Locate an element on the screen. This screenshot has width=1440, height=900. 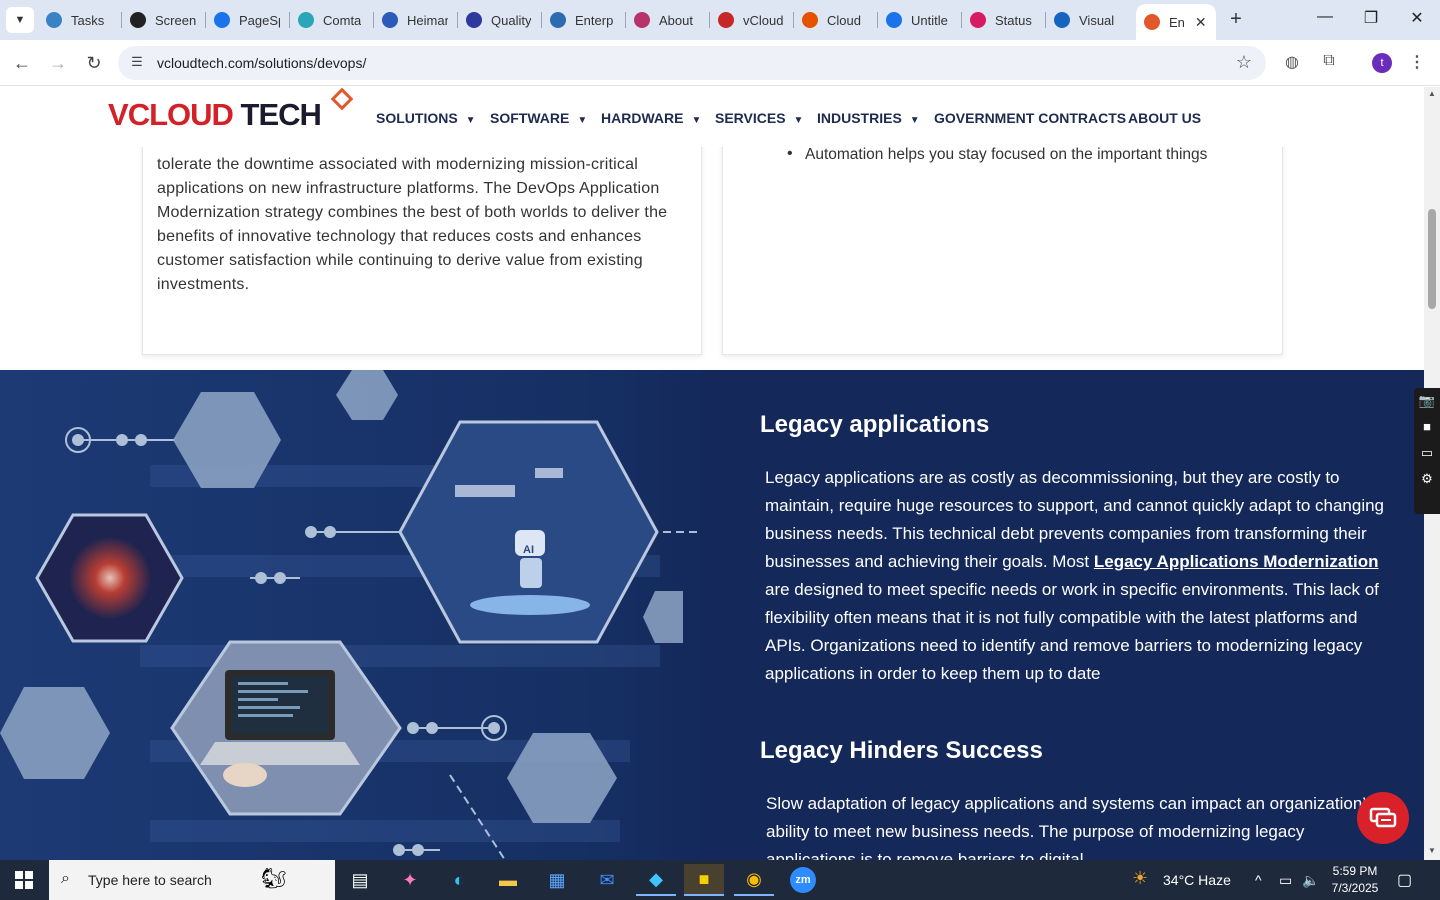
video-icon: ■ is located at coordinates (1427, 427).